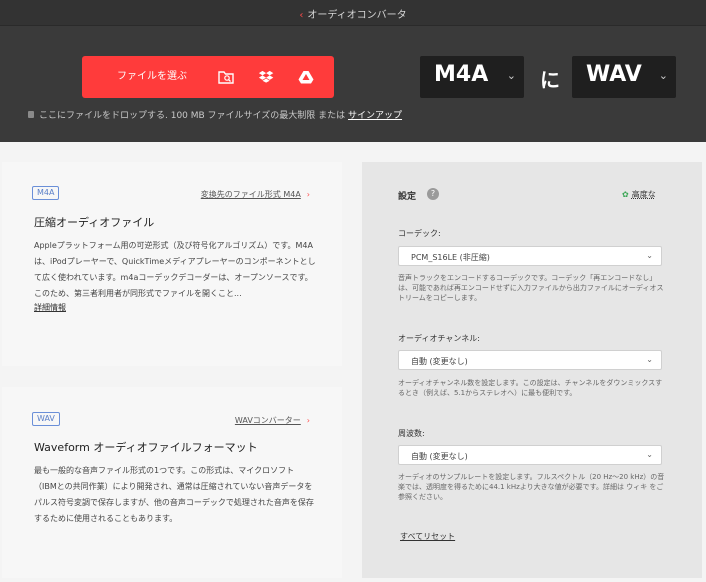 Image resolution: width=706 pixels, height=582 pixels. I want to click on format-title: 圧縮オーディオファイル, so click(94, 222).